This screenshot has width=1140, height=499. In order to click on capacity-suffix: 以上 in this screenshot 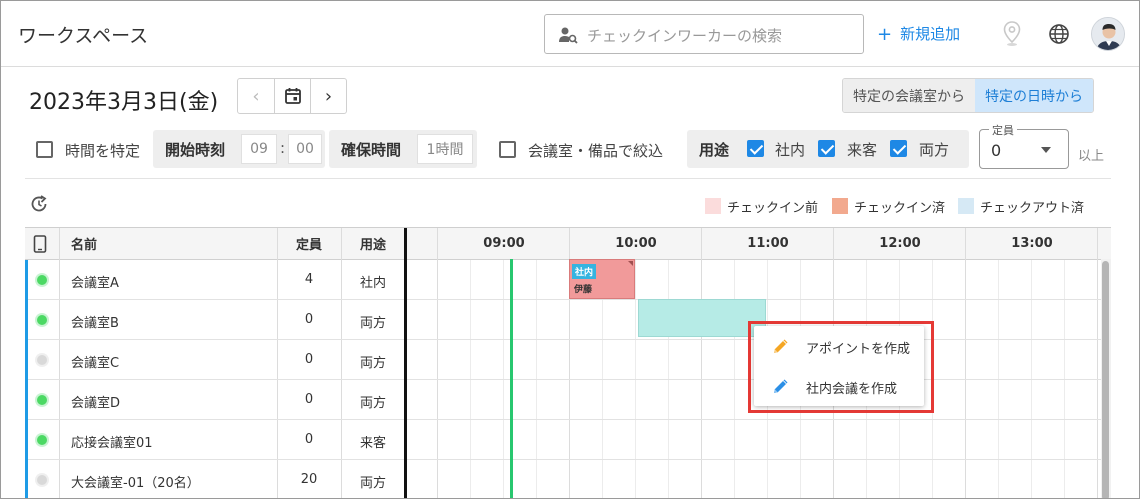, I will do `click(1091, 156)`.